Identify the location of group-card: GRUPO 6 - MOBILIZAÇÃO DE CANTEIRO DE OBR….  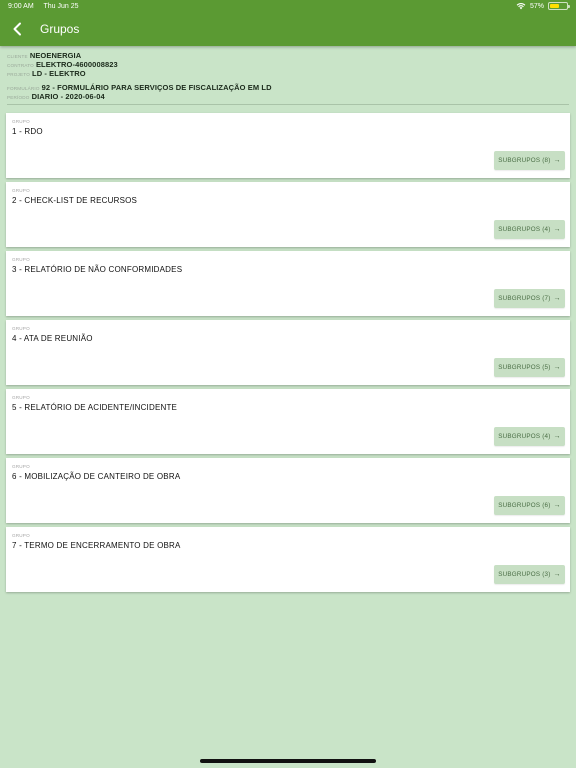
(288, 490).